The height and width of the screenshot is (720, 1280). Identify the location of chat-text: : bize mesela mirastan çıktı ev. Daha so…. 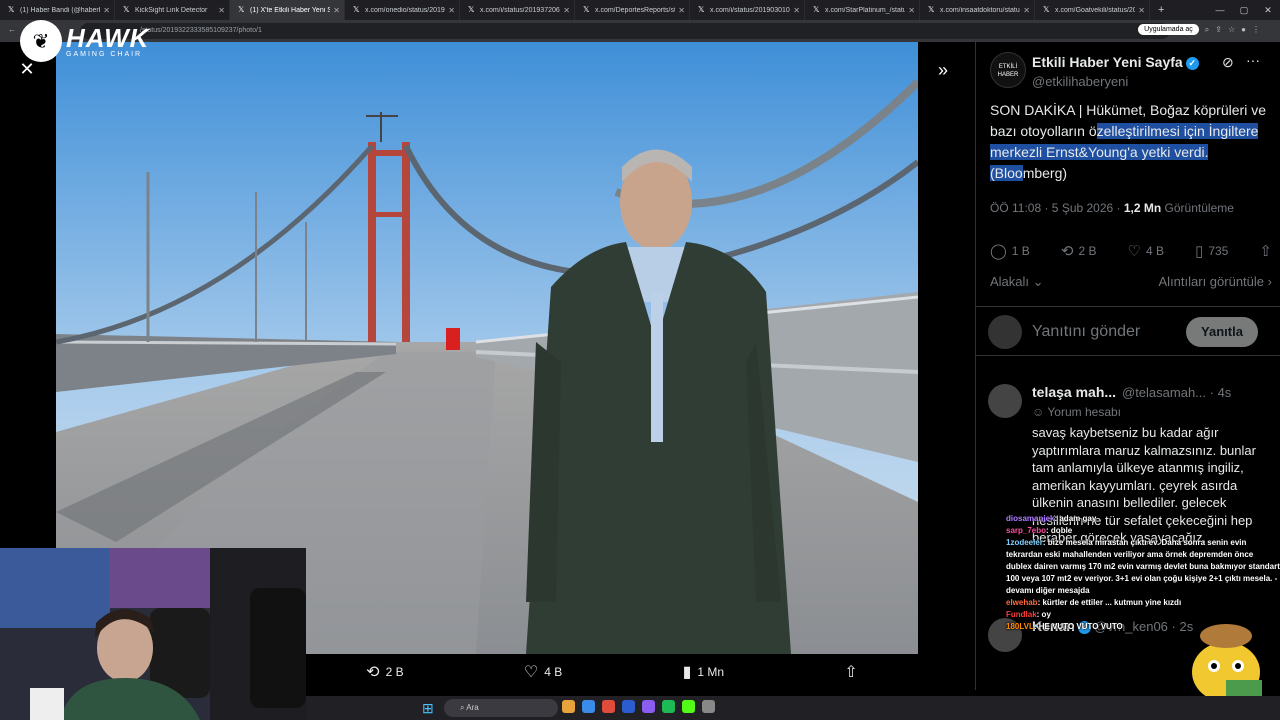
(1143, 566).